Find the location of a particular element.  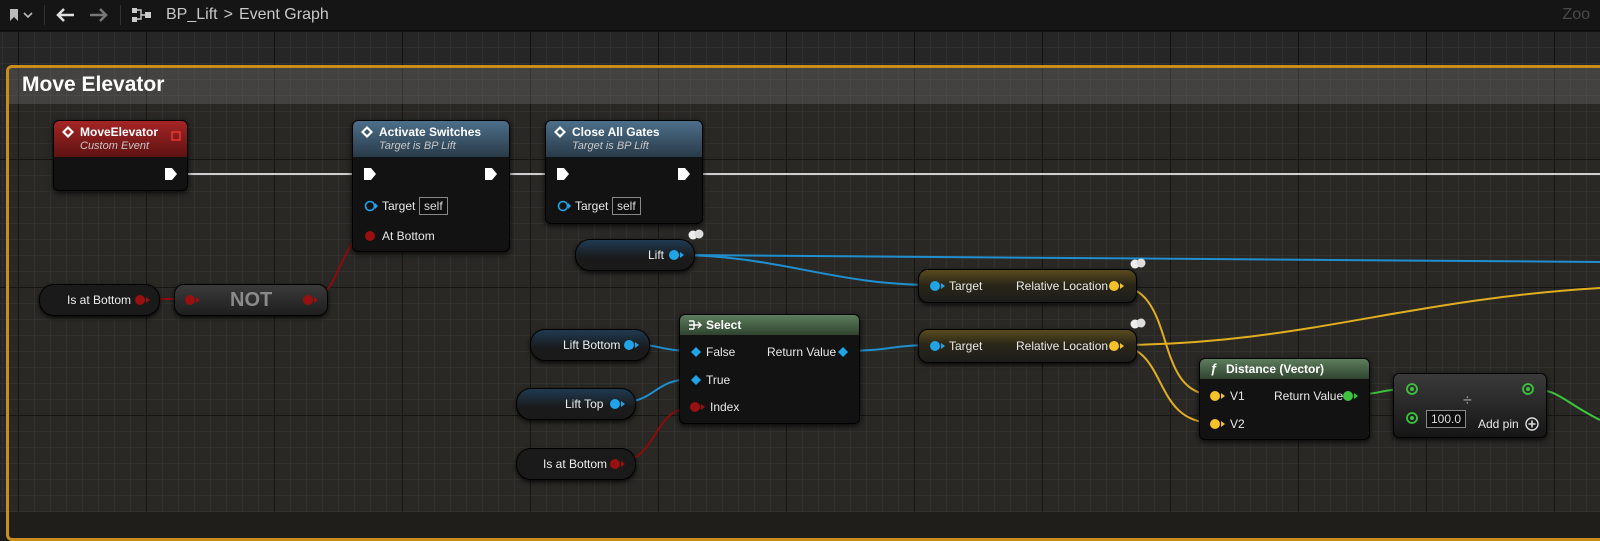

variable-label: Lift is located at coordinates (656, 255).